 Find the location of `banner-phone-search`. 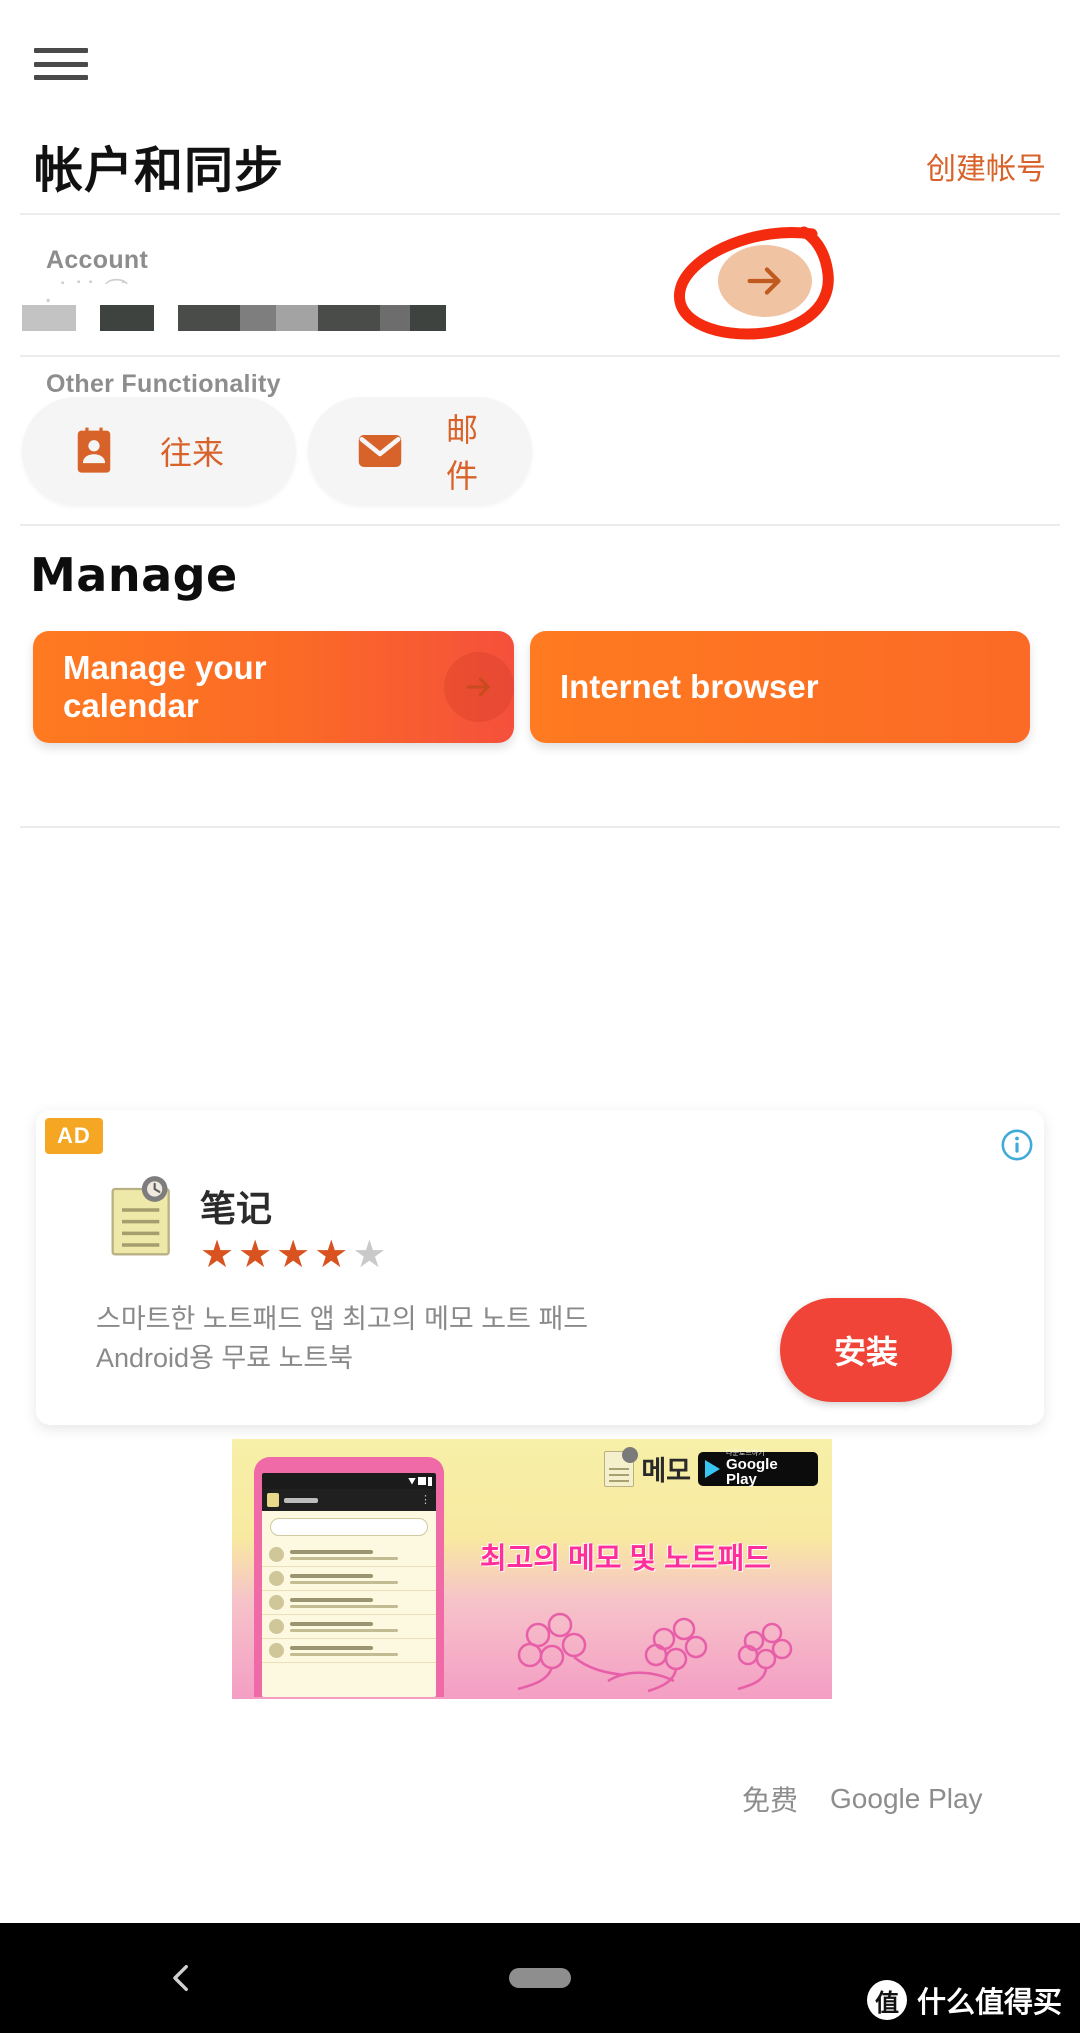

banner-phone-search is located at coordinates (349, 1527).